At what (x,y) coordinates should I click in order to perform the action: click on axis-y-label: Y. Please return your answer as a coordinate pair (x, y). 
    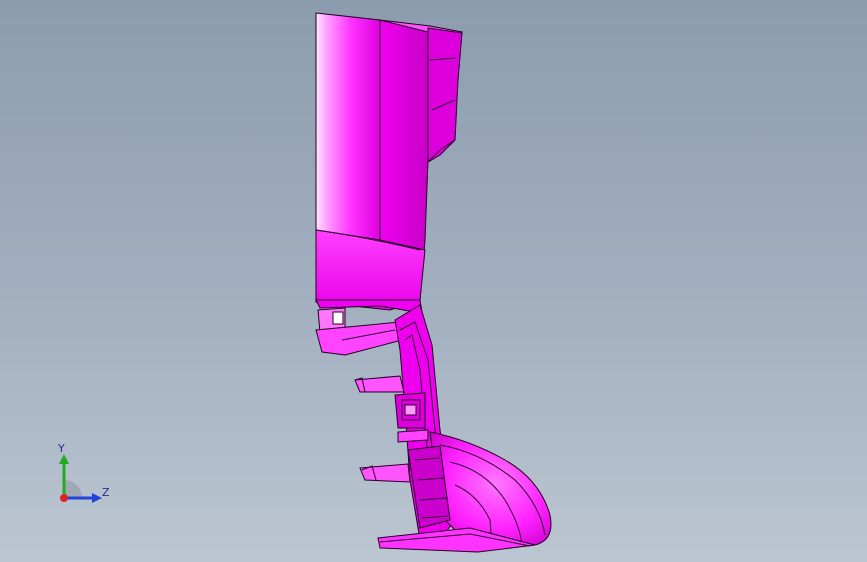
    Looking at the image, I should click on (61, 448).